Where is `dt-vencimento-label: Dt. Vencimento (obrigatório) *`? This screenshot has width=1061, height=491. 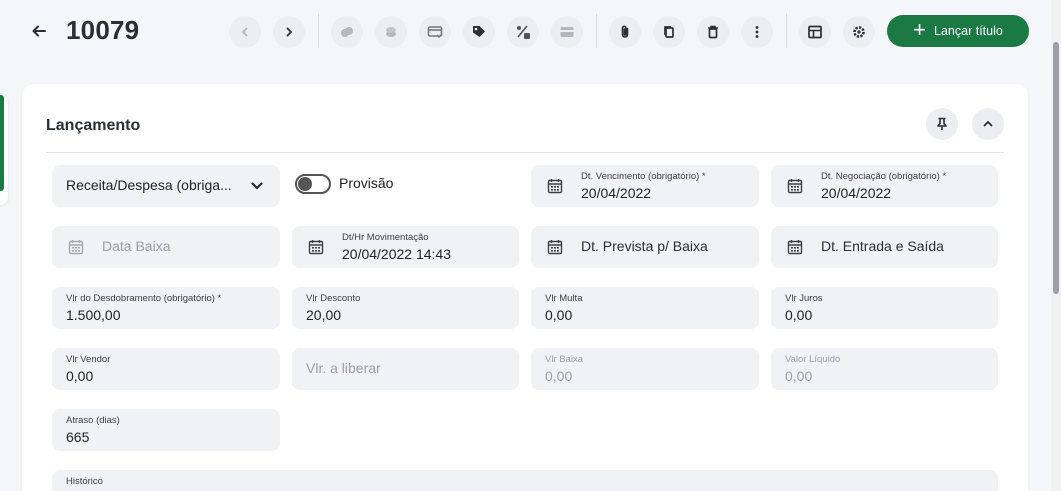
dt-vencimento-label: Dt. Vencimento (obrigatório) * is located at coordinates (643, 176).